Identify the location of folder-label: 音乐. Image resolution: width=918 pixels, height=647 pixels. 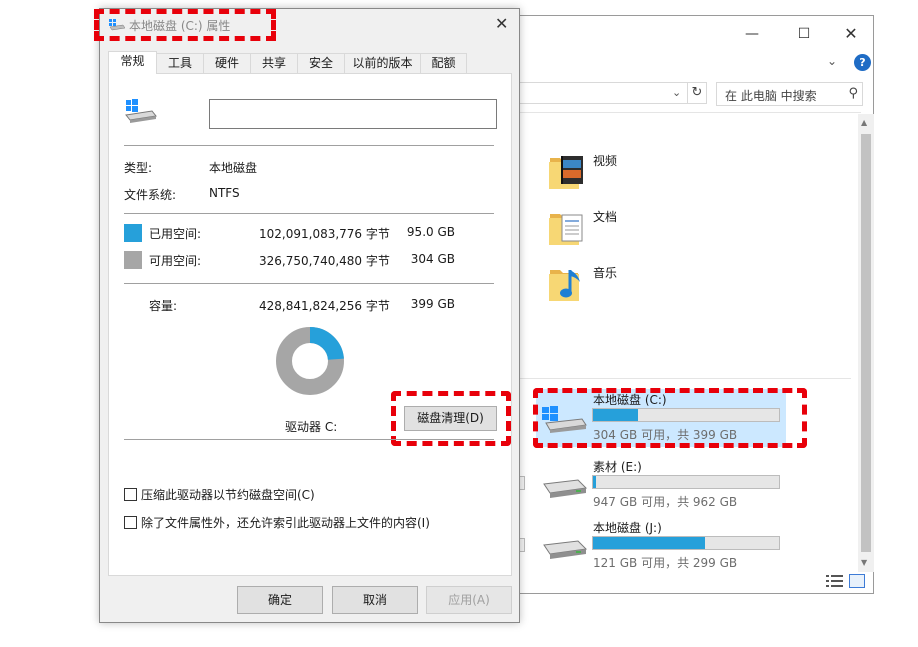
(605, 273).